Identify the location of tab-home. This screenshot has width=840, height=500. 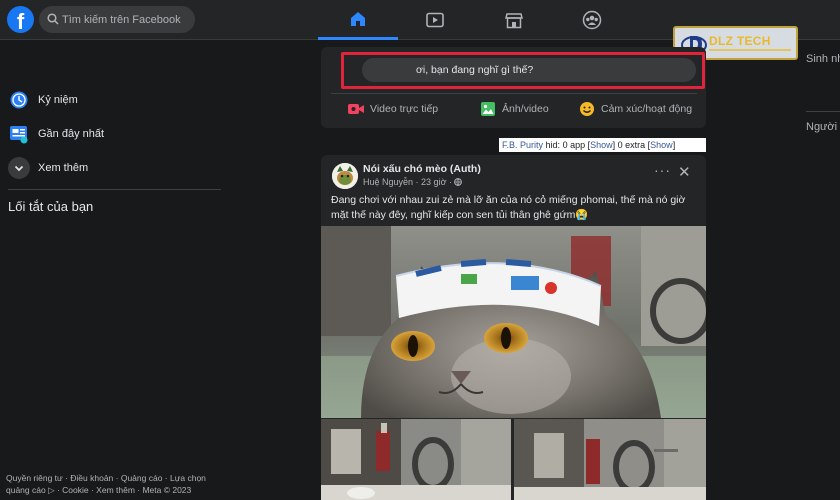
(358, 20).